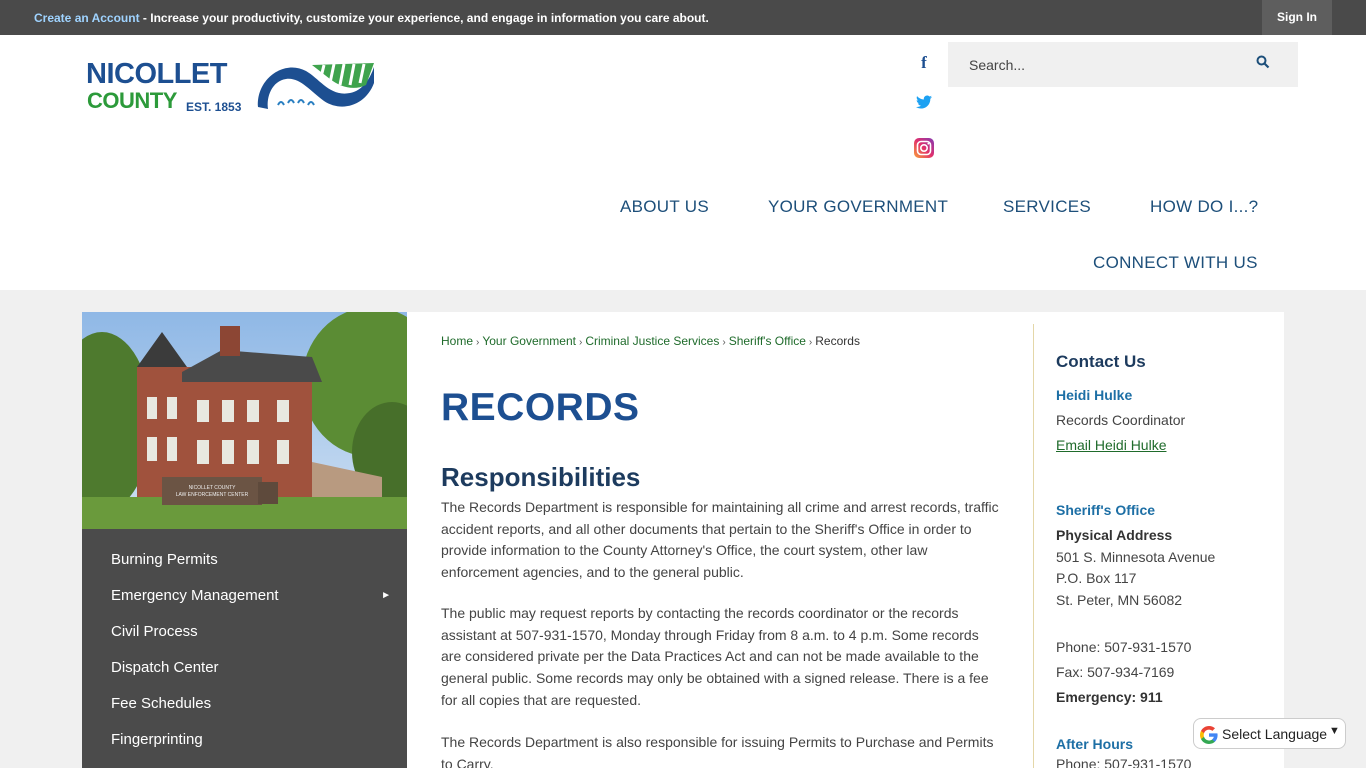 Image resolution: width=1366 pixels, height=768 pixels. What do you see at coordinates (87, 18) in the screenshot?
I see `create-account-link: Create an Account` at bounding box center [87, 18].